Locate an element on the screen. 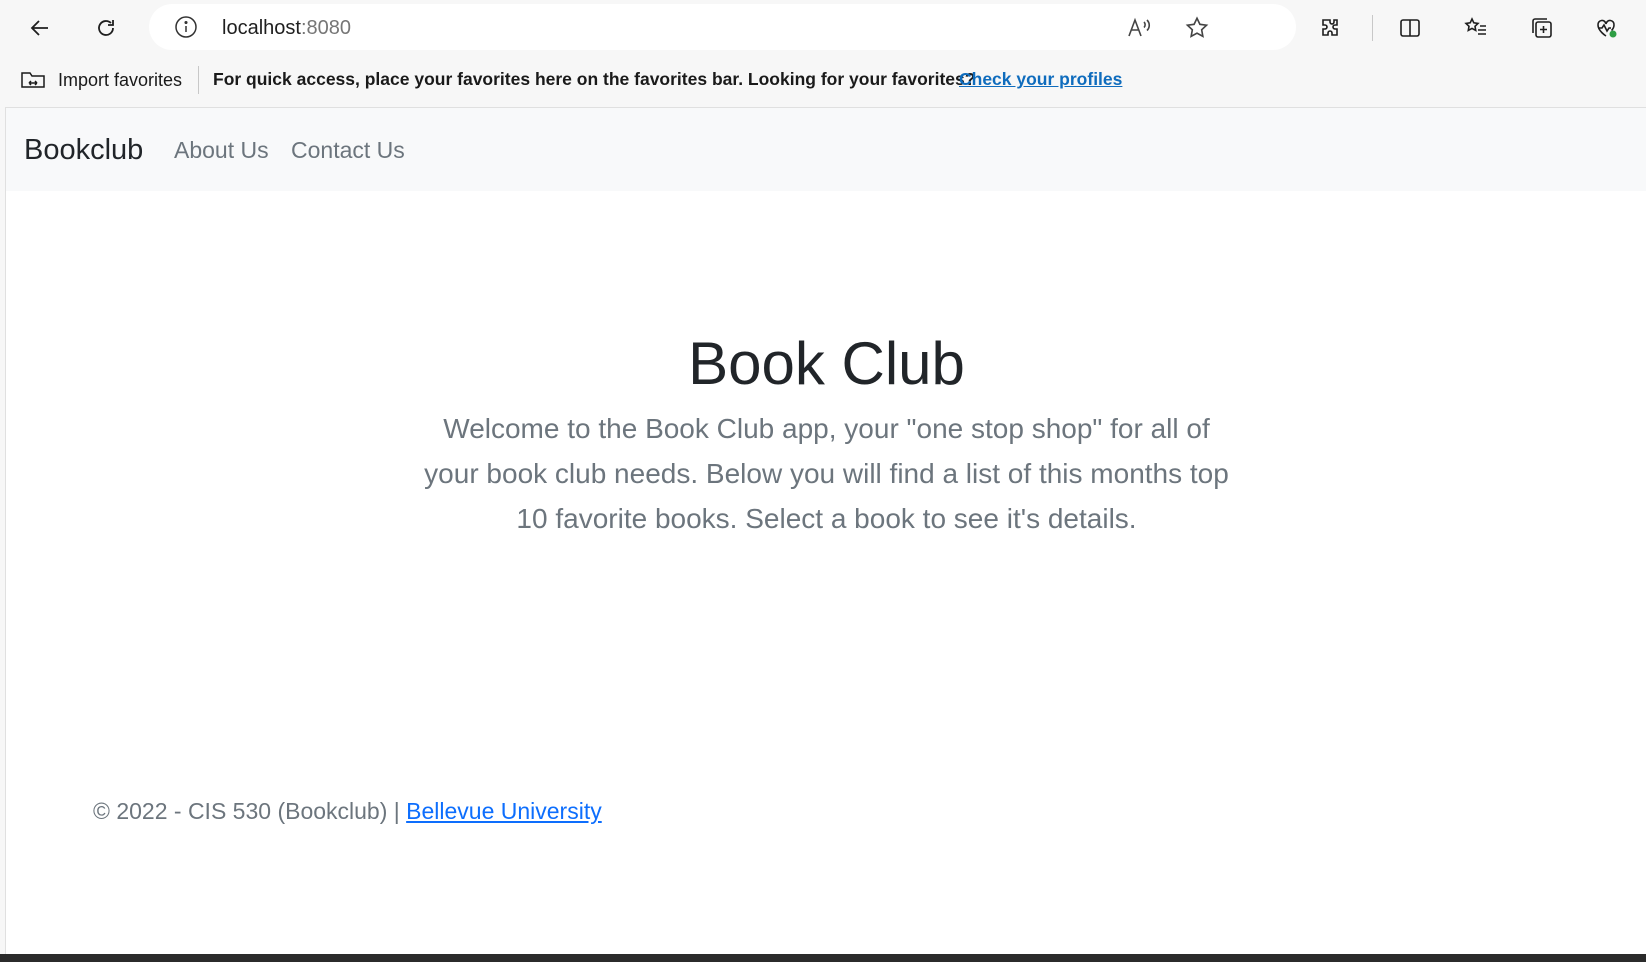  extensions-puzzle-icon is located at coordinates (1330, 27).